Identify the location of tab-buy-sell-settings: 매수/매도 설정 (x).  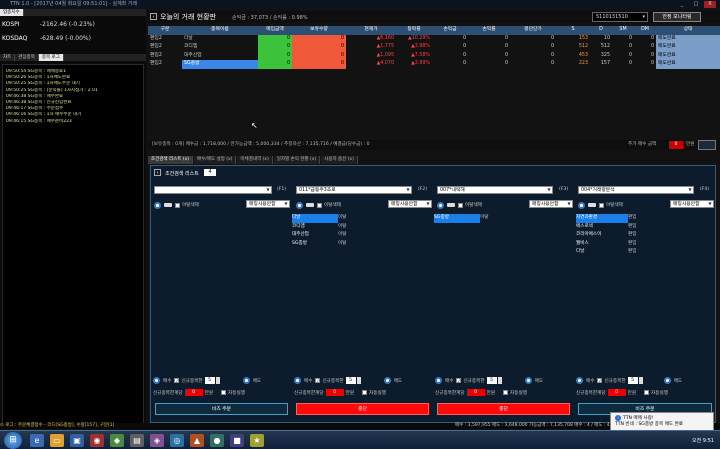
(215, 160).